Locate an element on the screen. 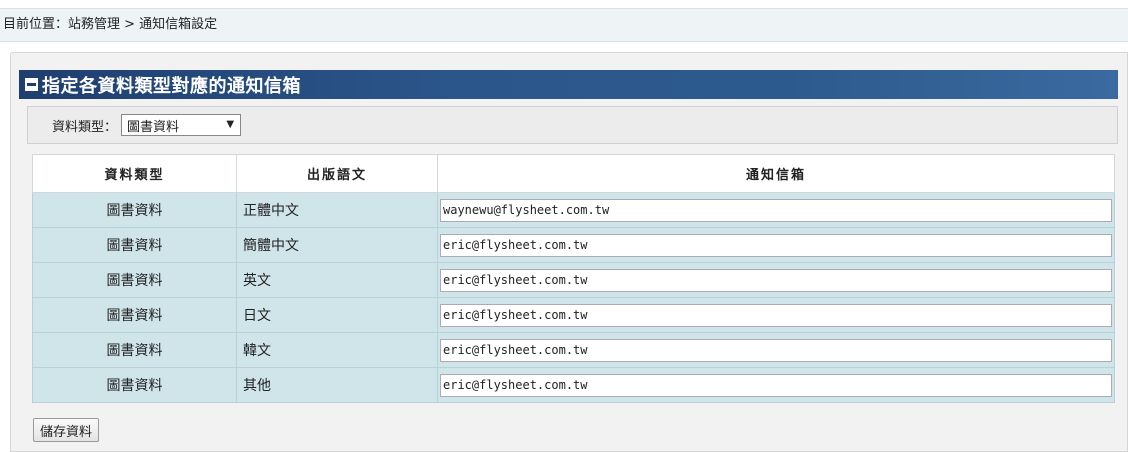 Image resolution: width=1128 pixels, height=452 pixels. header-language: 出版語文 is located at coordinates (337, 173).